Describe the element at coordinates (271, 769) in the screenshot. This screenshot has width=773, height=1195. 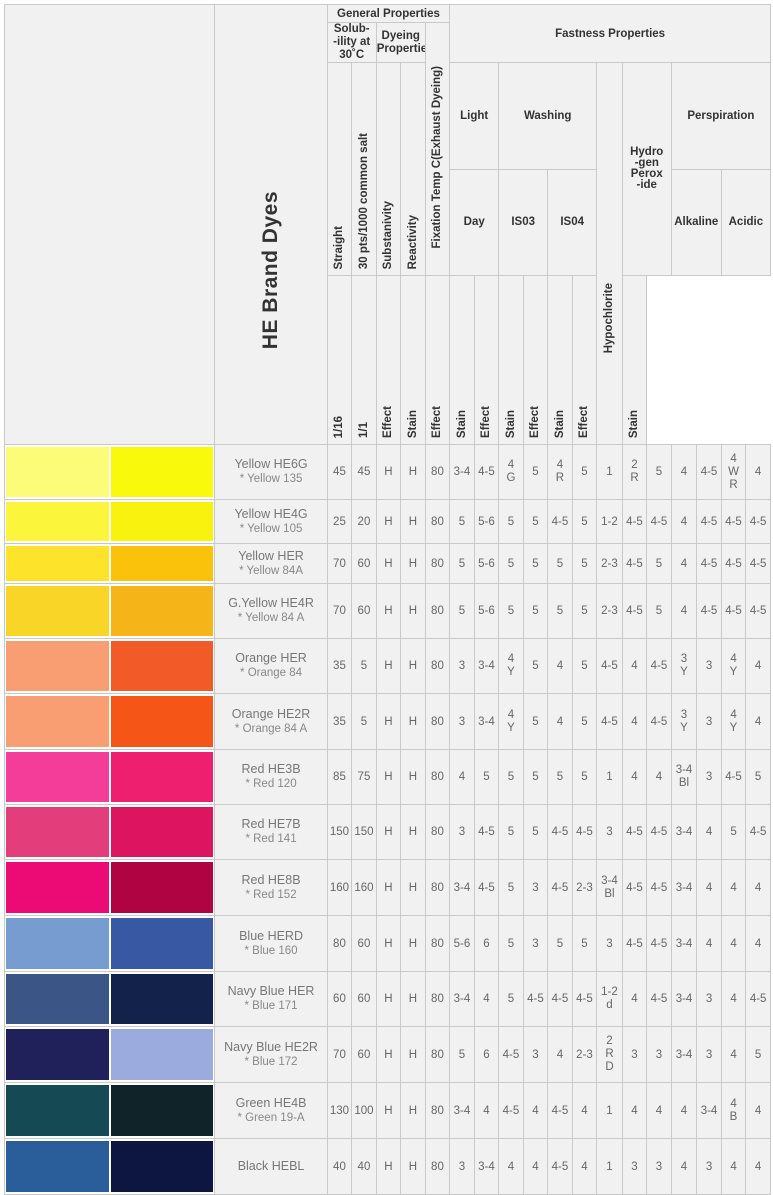
I see `dye-name: Red HE3B` at that location.